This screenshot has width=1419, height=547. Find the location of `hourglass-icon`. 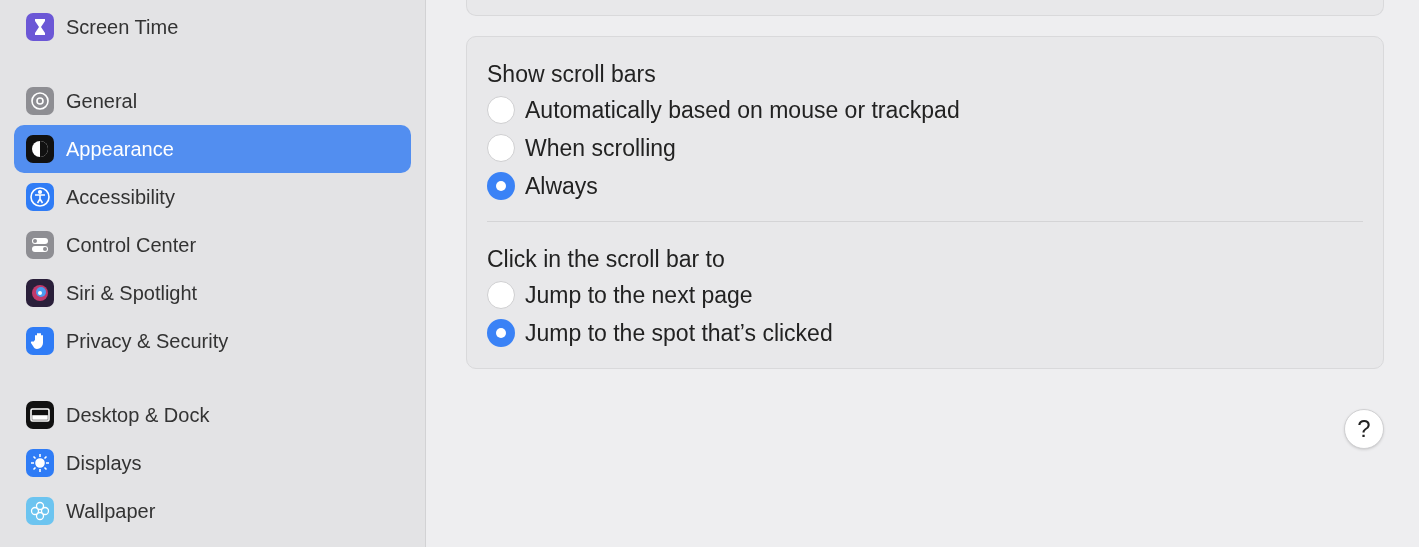

hourglass-icon is located at coordinates (40, 27).